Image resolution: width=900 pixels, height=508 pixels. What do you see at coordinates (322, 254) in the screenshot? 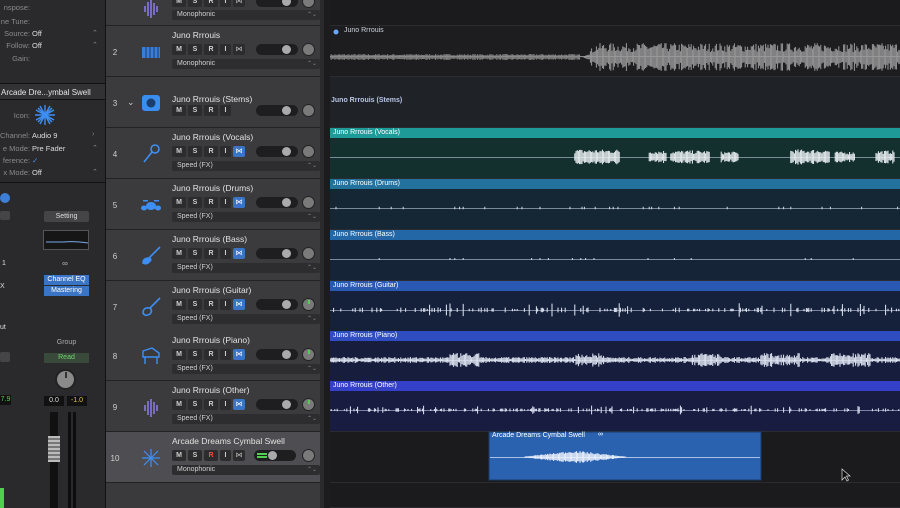
I see `header-divider` at bounding box center [322, 254].